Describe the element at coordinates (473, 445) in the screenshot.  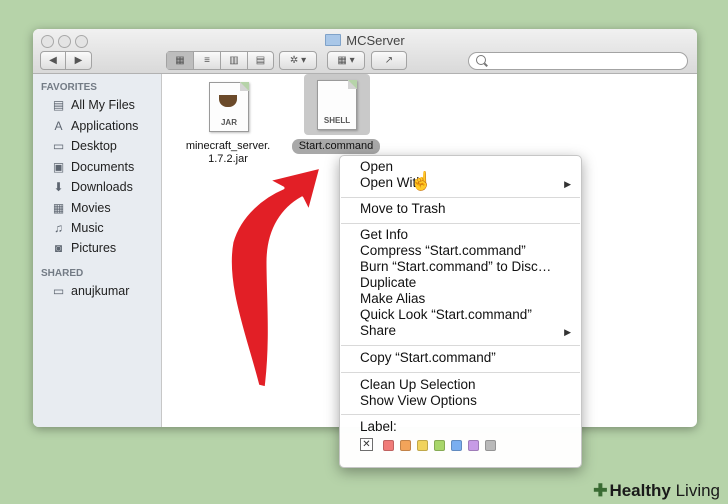
I see `label-purple-swatch` at that location.